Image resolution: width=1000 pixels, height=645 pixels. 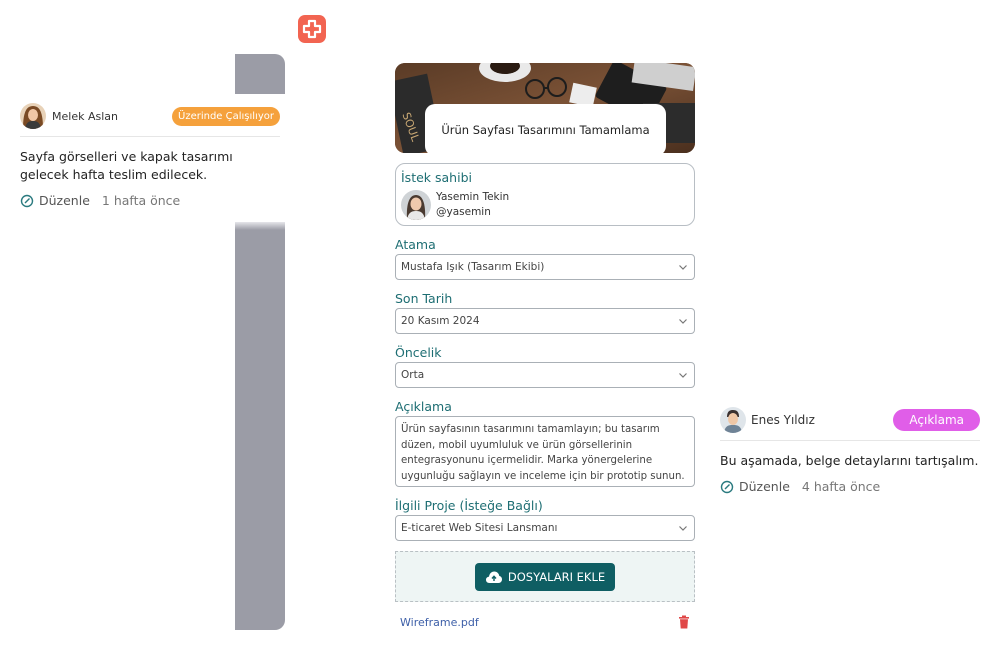 I want to click on comment-meta: Düzenle 4 hafta önce, so click(x=850, y=486).